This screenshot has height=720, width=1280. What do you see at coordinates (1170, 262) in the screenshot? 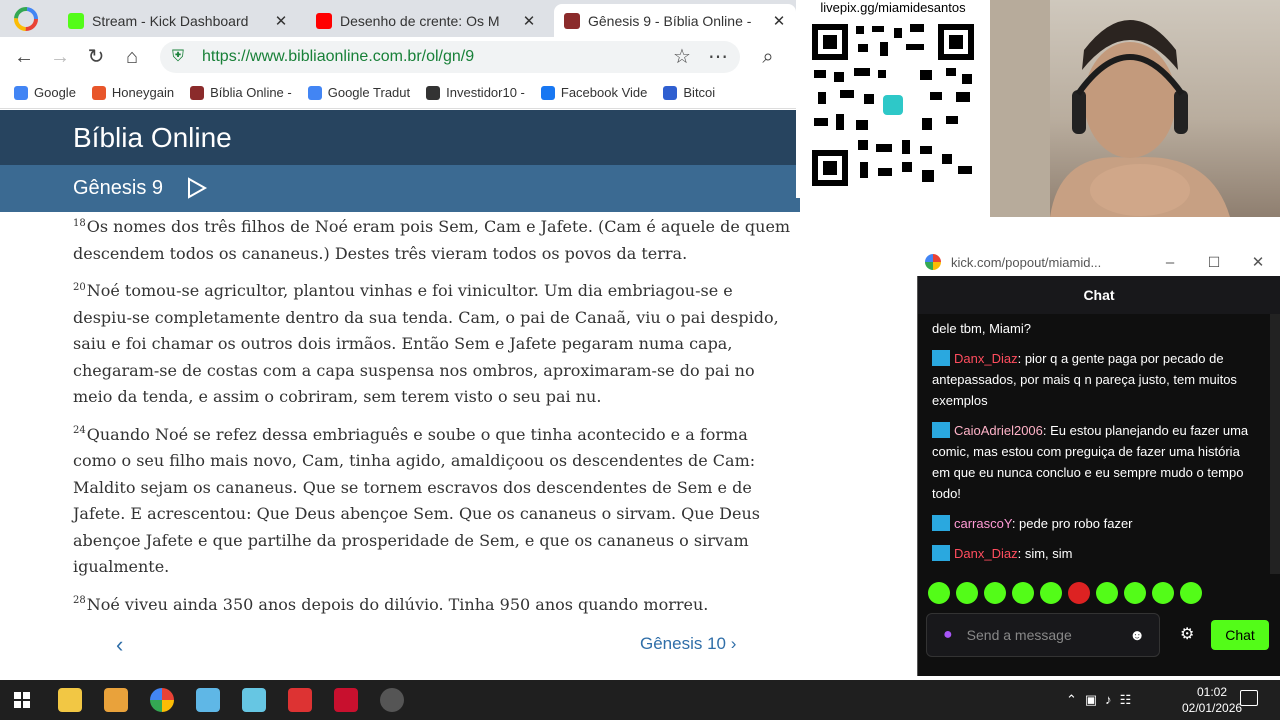
I see `minimize-icon: –` at bounding box center [1170, 262].